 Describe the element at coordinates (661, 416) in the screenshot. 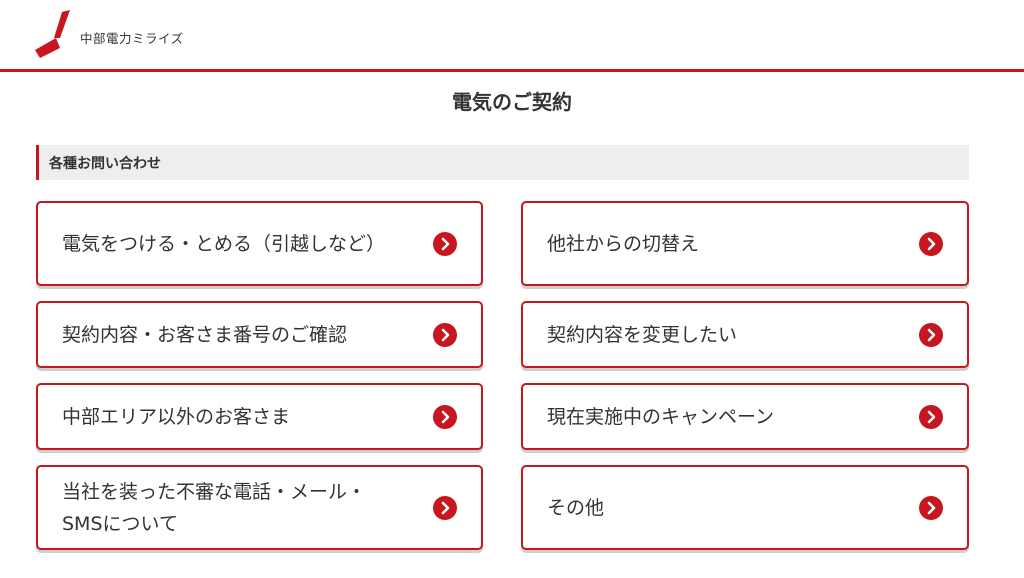

I see `card-label: 現在実施中のキャンペーン` at that location.